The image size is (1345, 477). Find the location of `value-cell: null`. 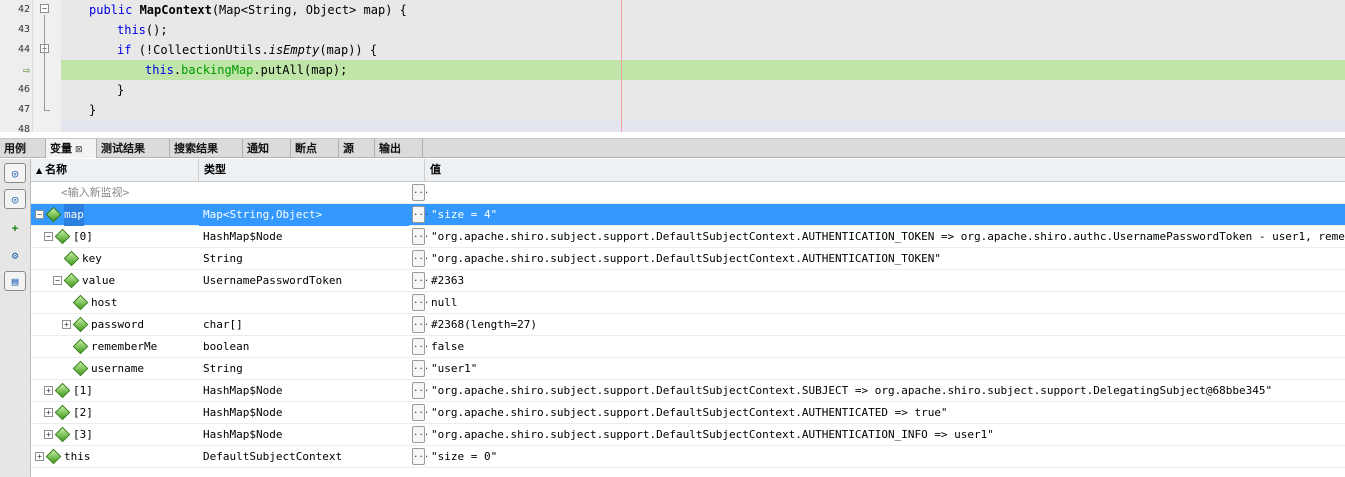

value-cell: null is located at coordinates (887, 303).